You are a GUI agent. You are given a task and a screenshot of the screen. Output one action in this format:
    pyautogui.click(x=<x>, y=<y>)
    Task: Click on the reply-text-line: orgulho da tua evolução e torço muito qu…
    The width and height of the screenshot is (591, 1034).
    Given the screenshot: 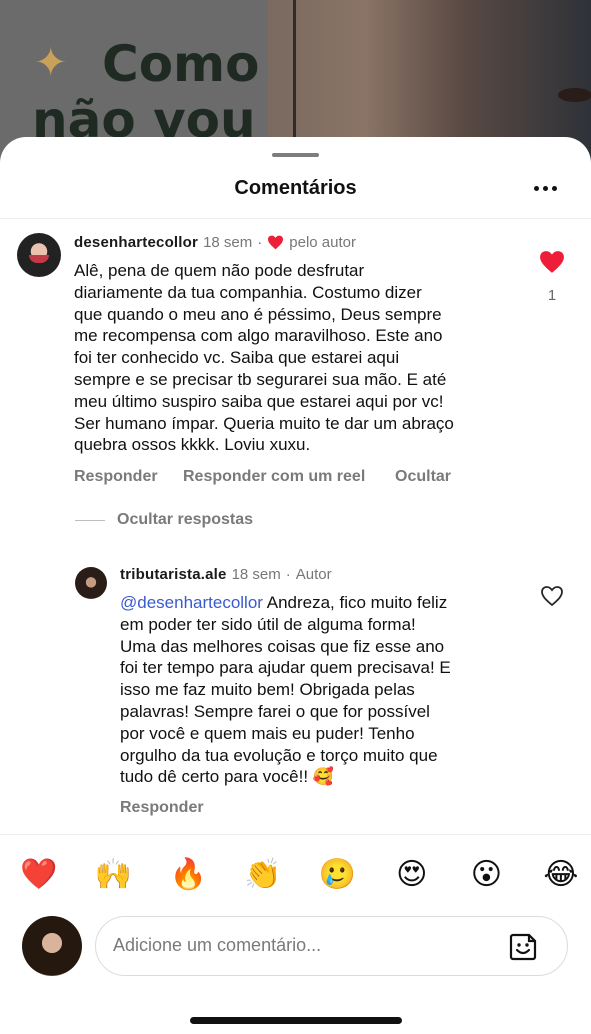 What is the action you would take?
    pyautogui.click(x=279, y=755)
    